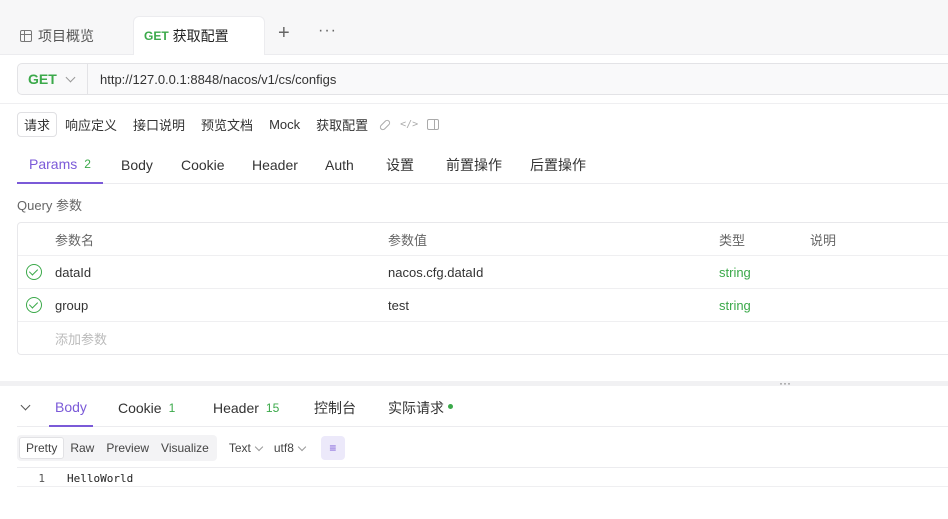  What do you see at coordinates (75, 240) in the screenshot?
I see `col-header-name: 参数名` at bounding box center [75, 240].